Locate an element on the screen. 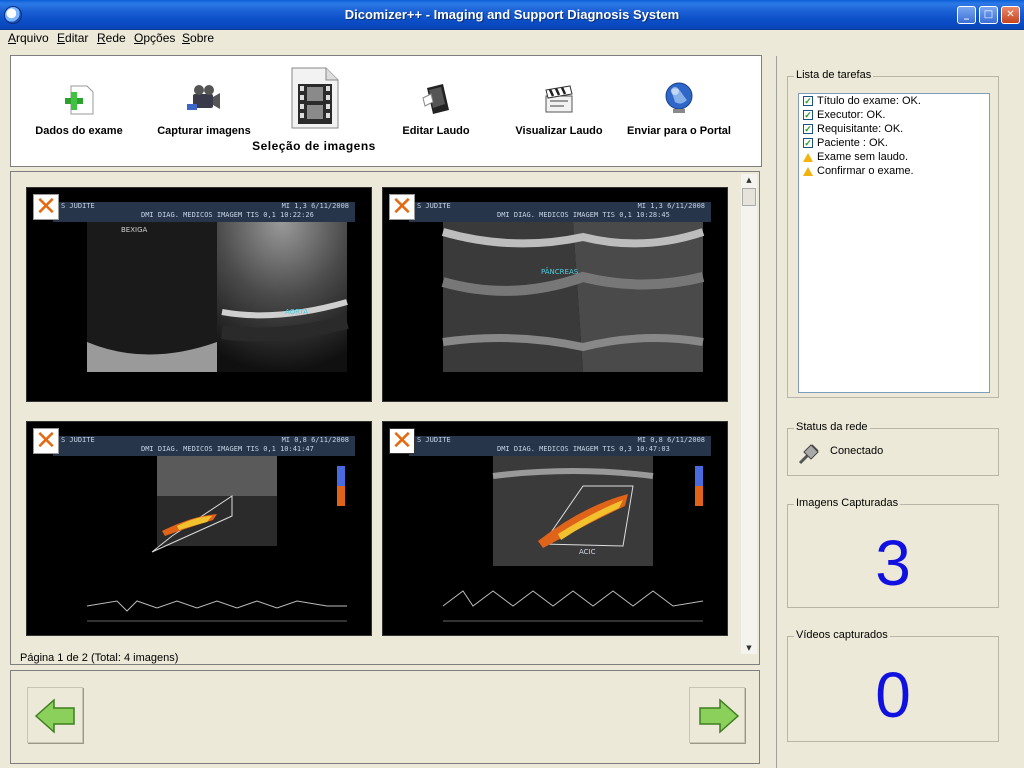 This screenshot has width=1024, height=768. tool-label: Seleção de imagens is located at coordinates (314, 146).